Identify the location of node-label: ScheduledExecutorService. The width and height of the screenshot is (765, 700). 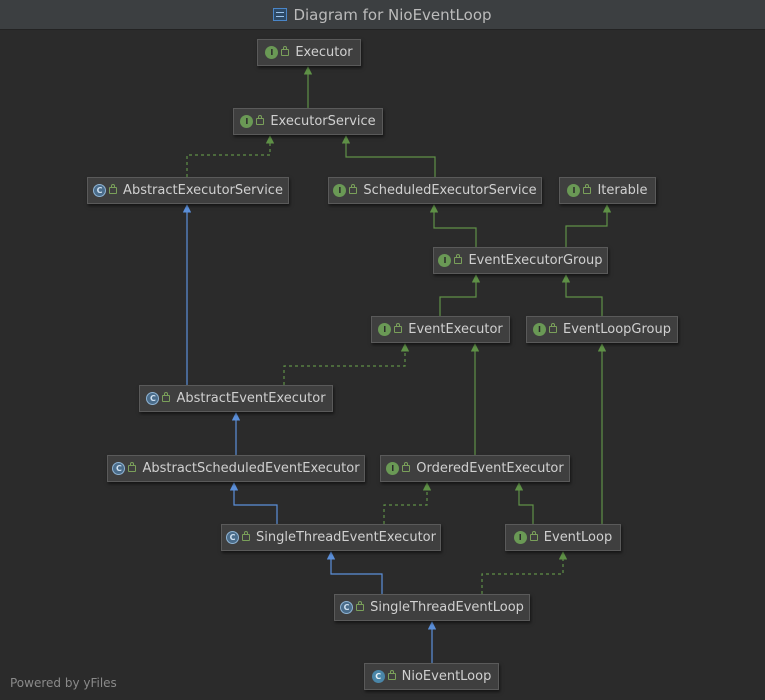
(450, 190).